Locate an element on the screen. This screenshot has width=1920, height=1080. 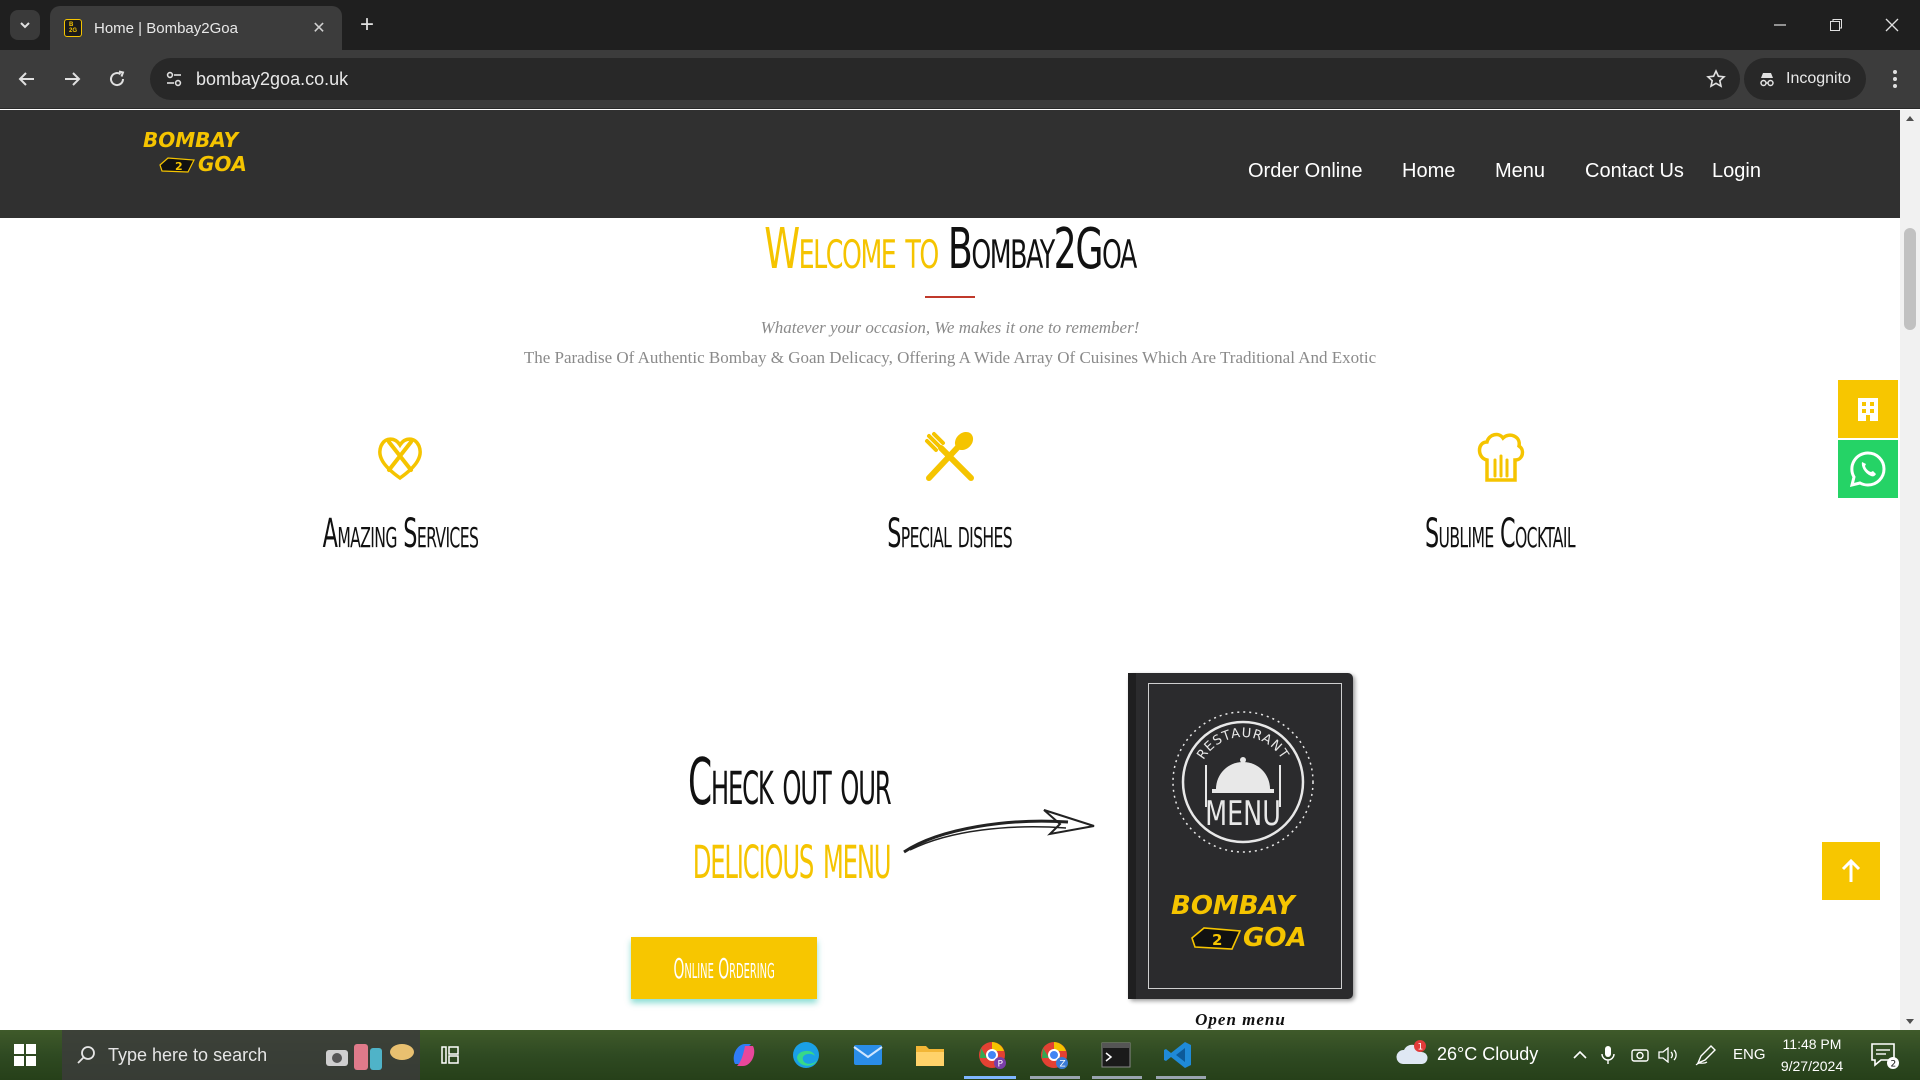
system-clock: 11:48 PM 9/27/2024 is located at coordinates (1812, 1055).